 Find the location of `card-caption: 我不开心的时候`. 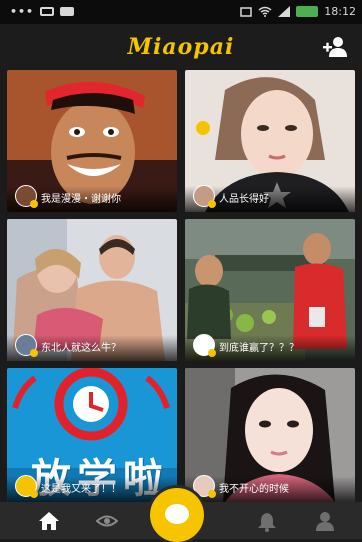

card-caption: 我不开心的时候 is located at coordinates (254, 489).